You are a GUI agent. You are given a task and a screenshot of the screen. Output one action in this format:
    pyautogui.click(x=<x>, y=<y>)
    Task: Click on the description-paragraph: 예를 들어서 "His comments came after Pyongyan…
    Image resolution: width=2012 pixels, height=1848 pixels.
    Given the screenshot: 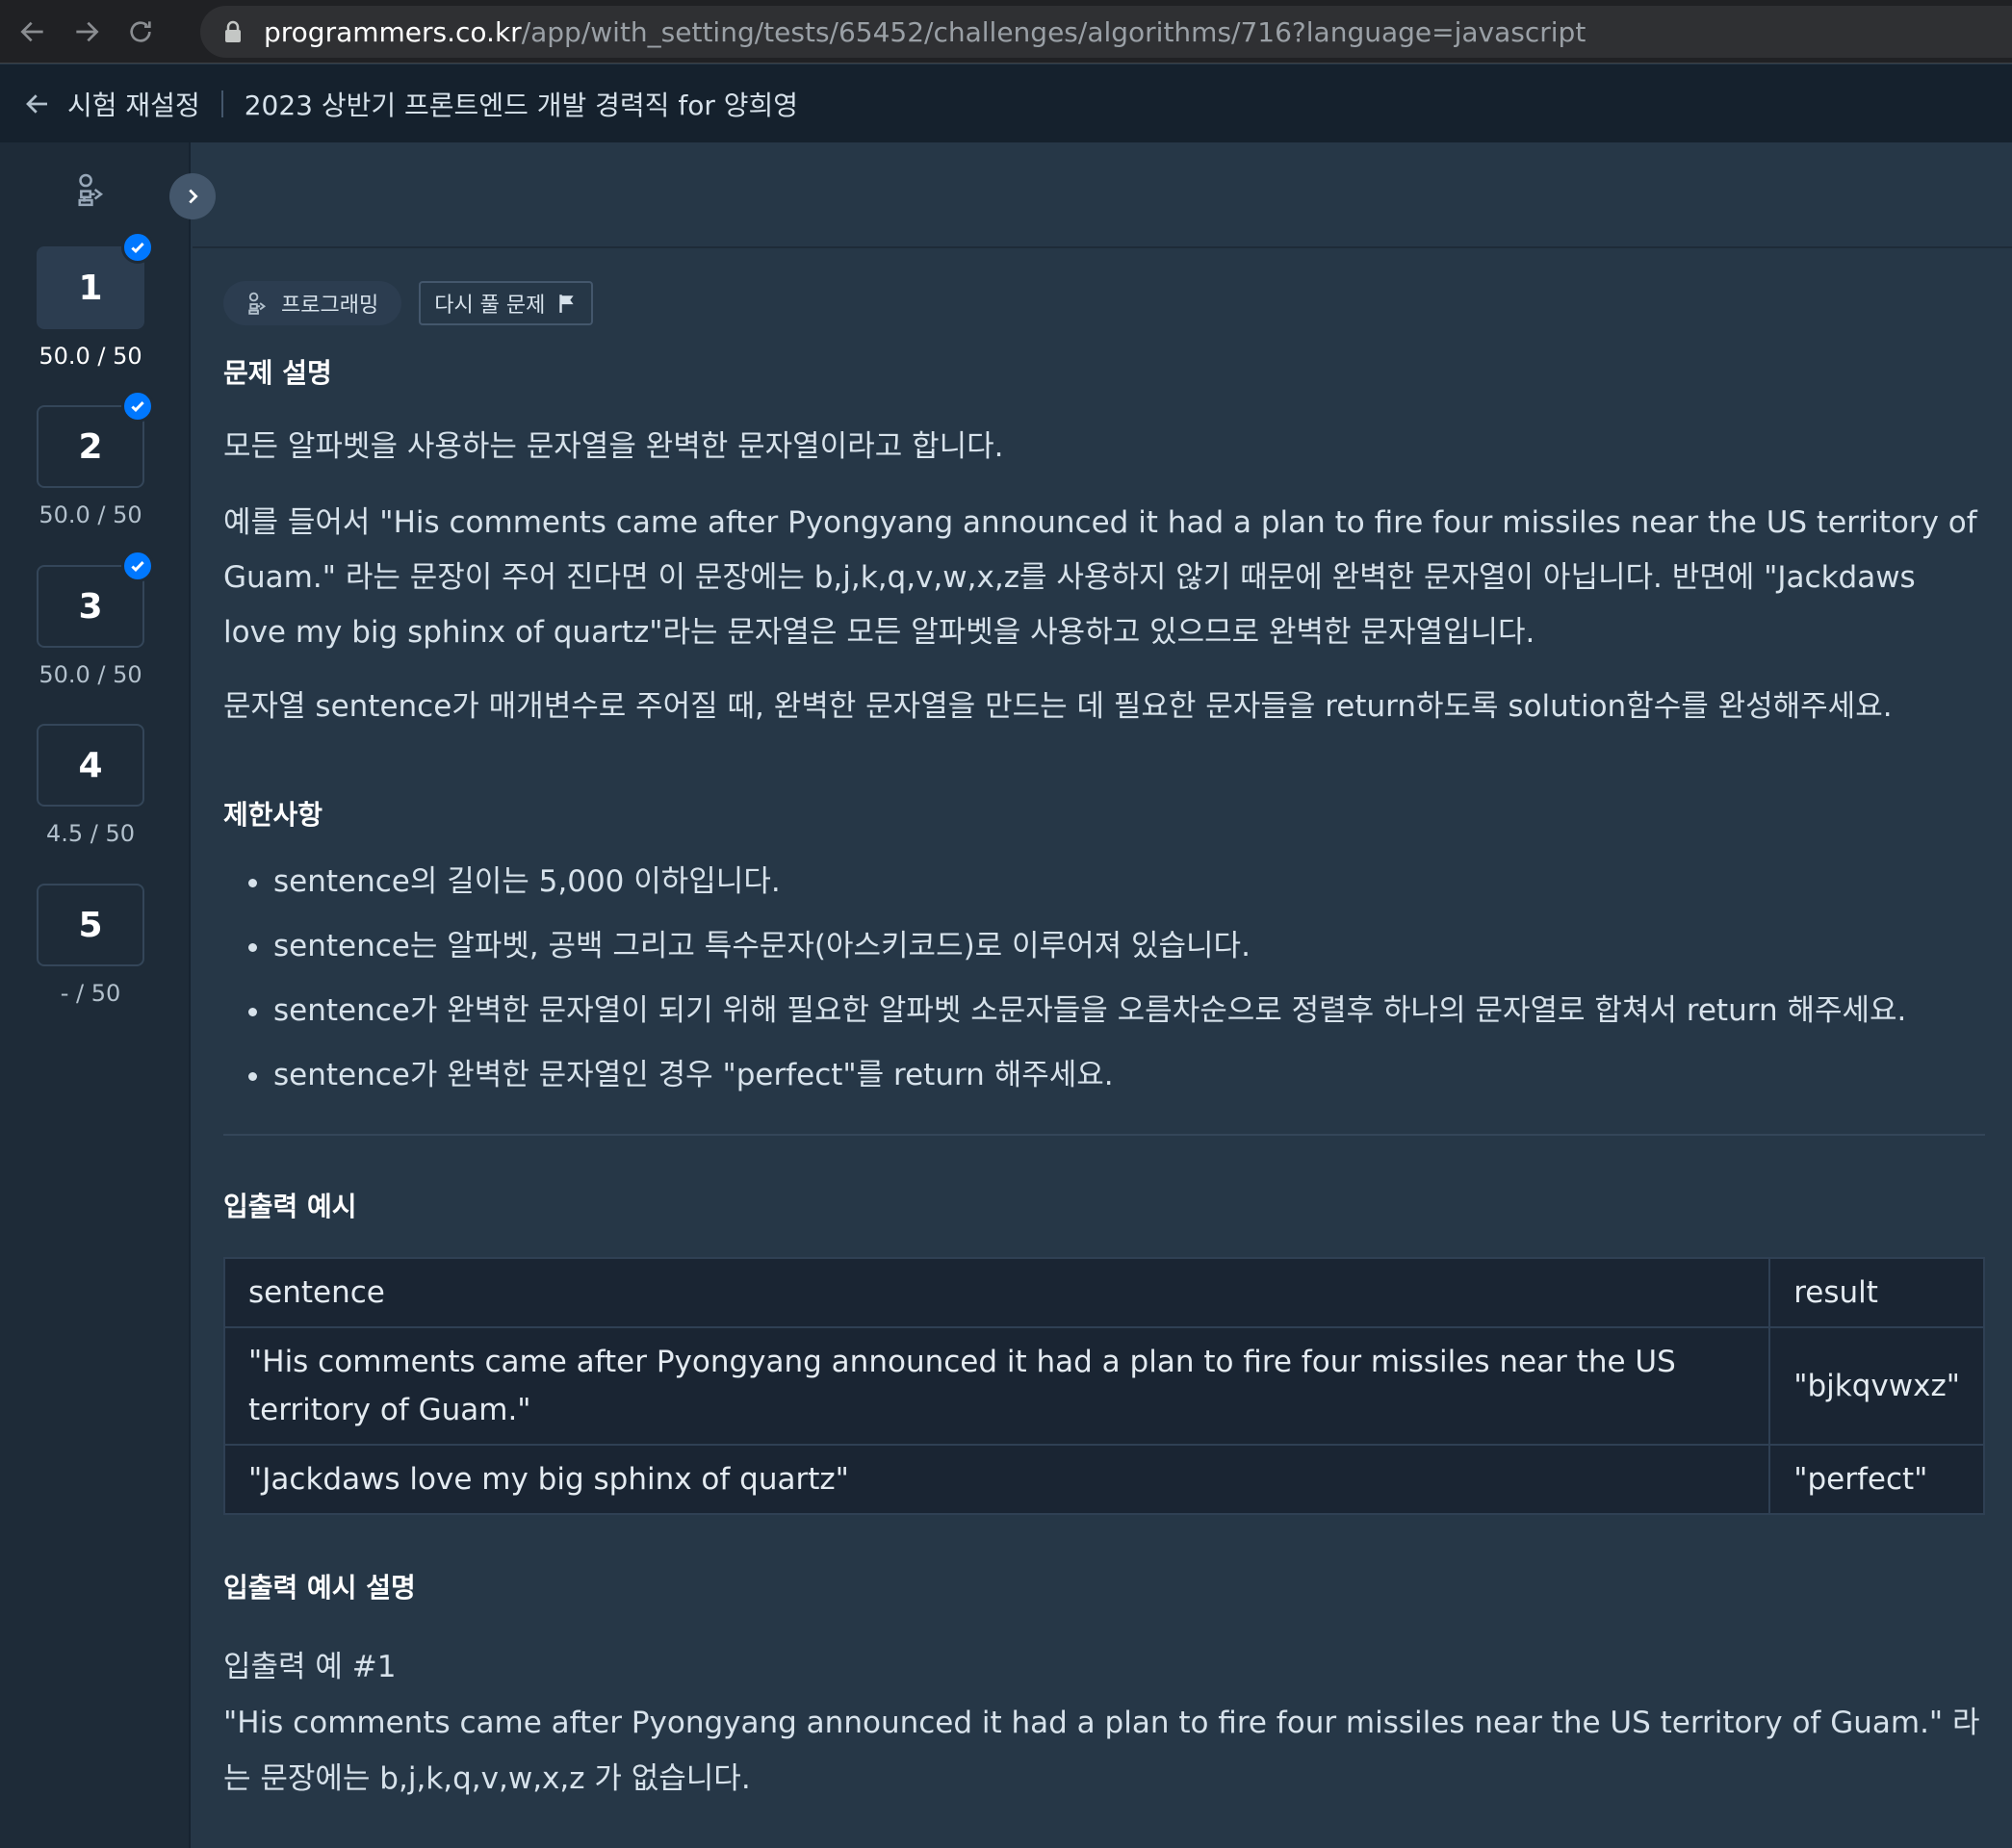 What is the action you would take?
    pyautogui.click(x=1100, y=577)
    